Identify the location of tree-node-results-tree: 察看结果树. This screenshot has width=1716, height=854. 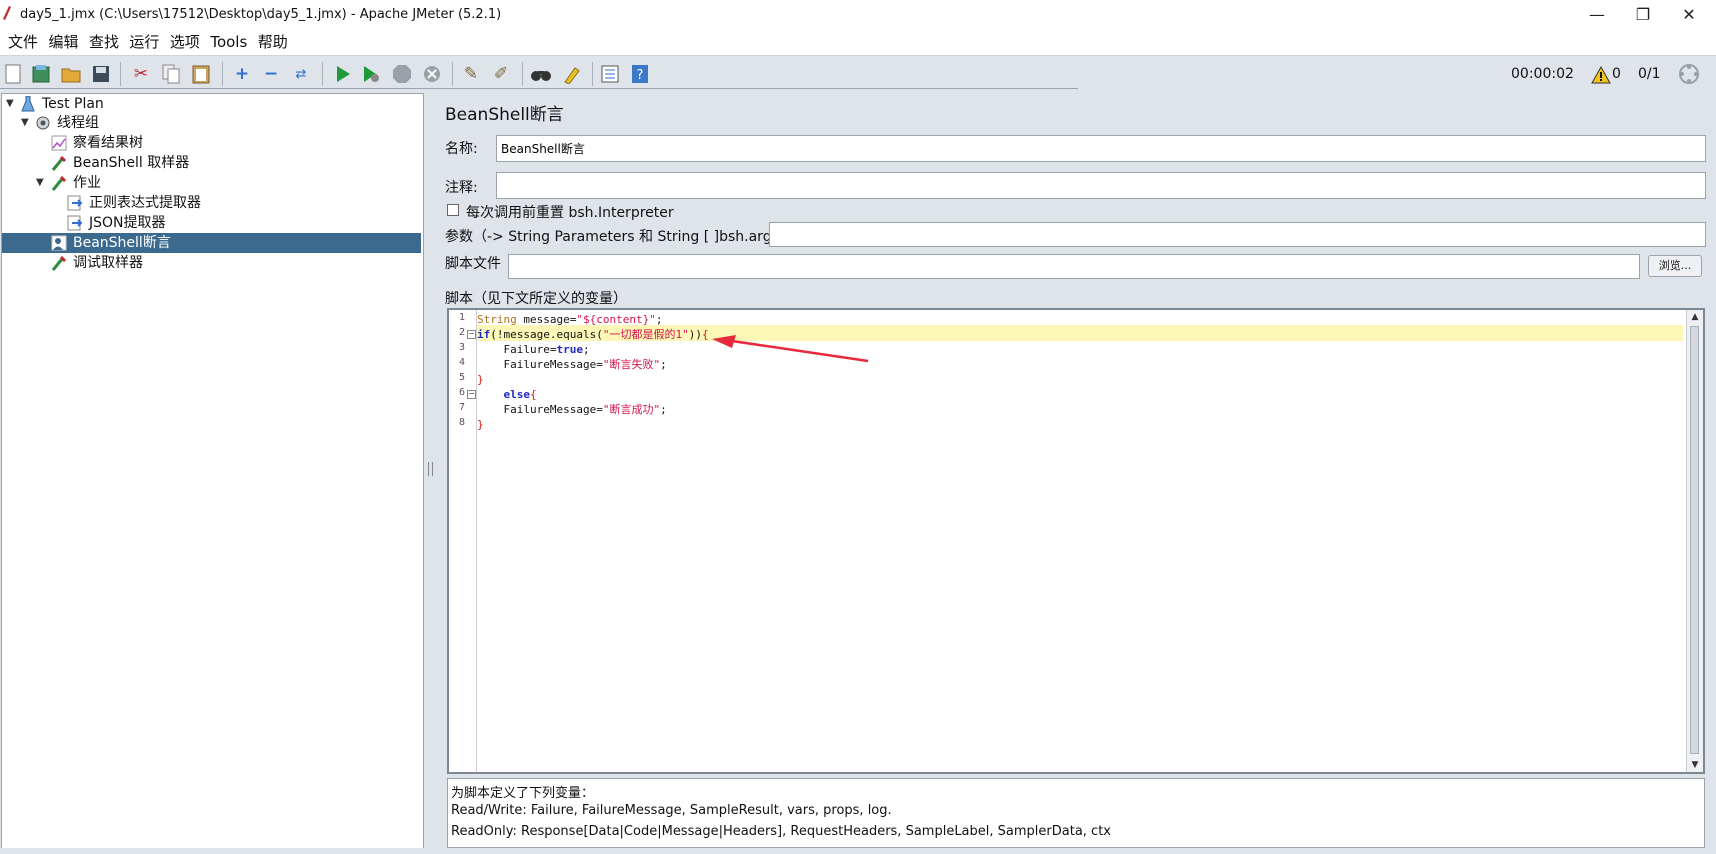
(211, 143).